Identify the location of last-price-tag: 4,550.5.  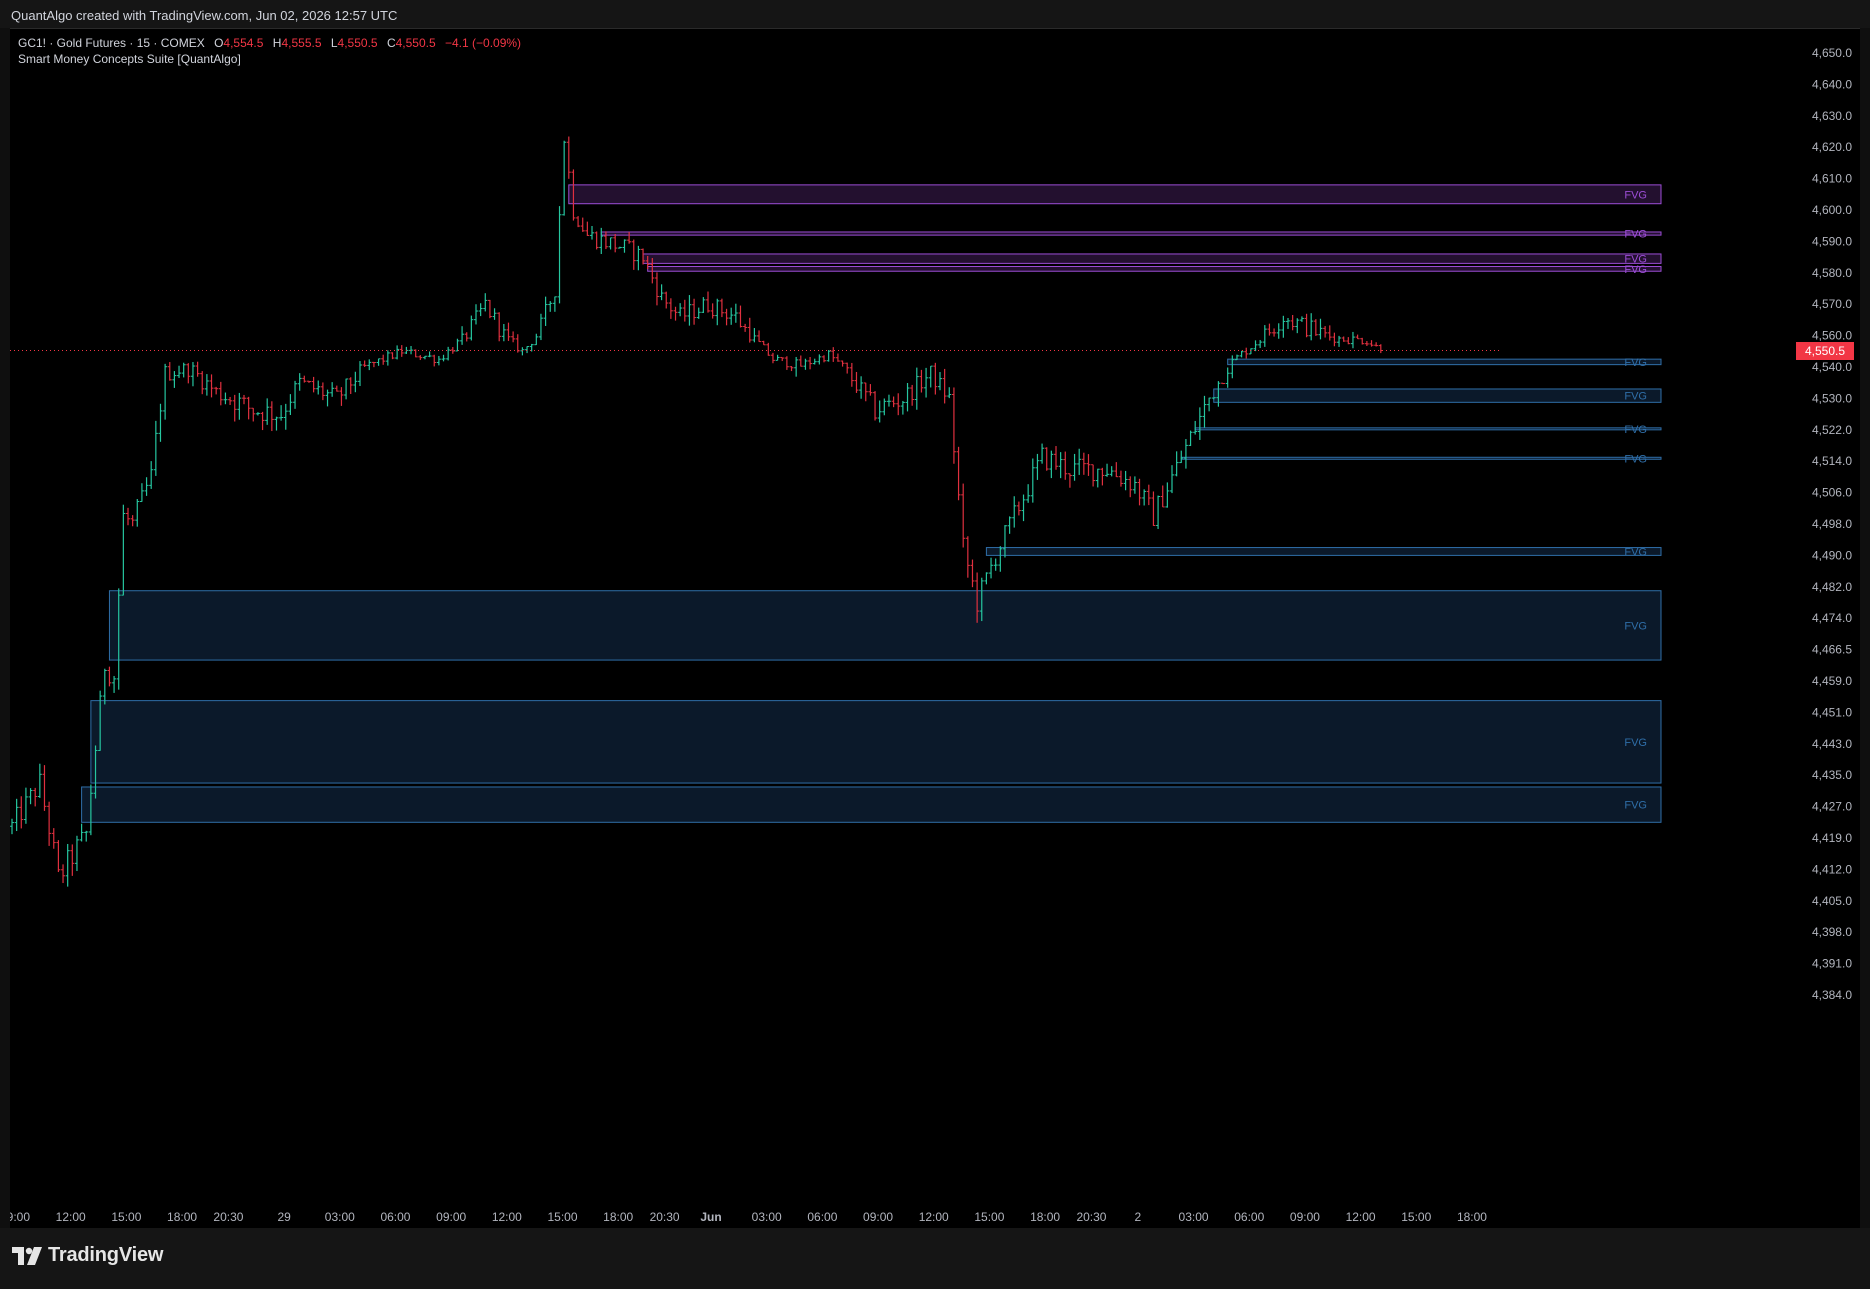
(1825, 350).